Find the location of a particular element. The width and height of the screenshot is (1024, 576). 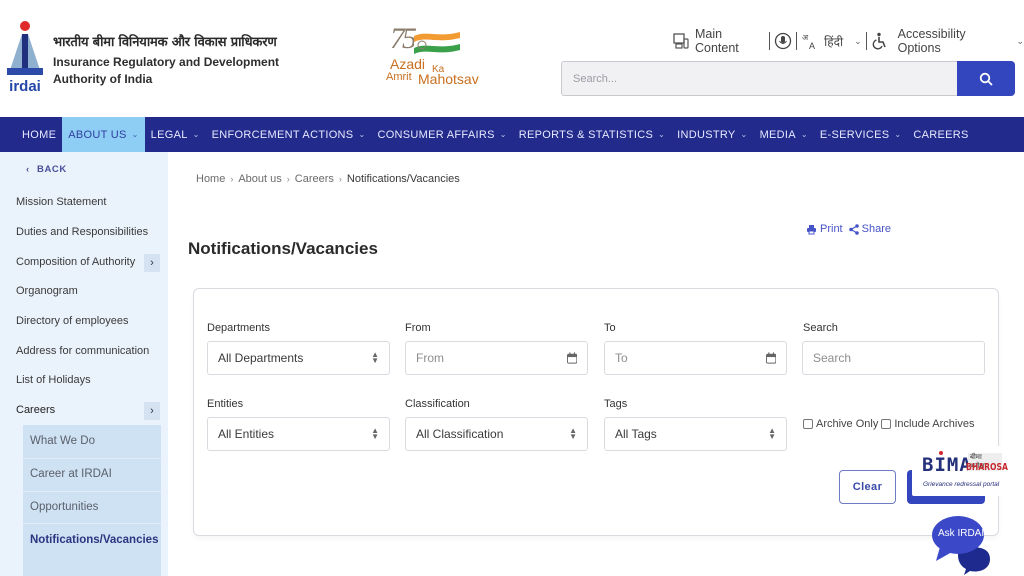

accessibility-options: Accessibility Options ⌄ is located at coordinates (947, 41).